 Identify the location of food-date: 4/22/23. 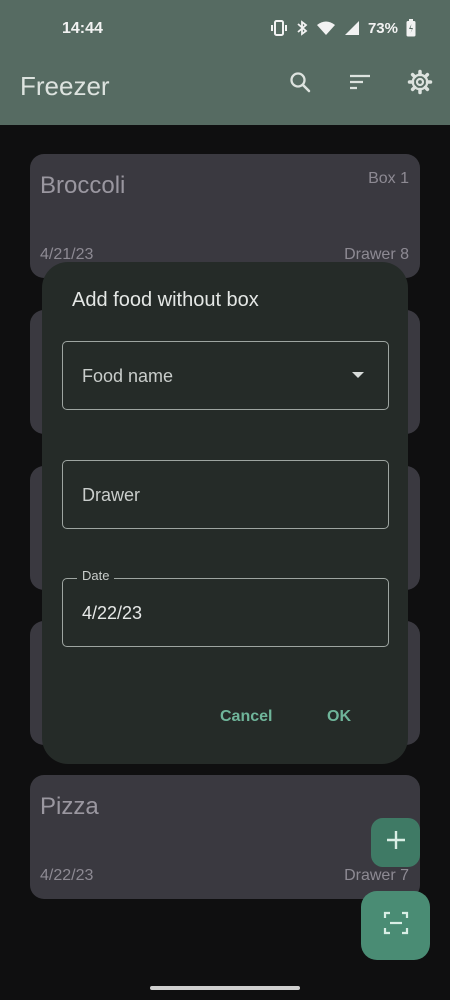
(67, 875).